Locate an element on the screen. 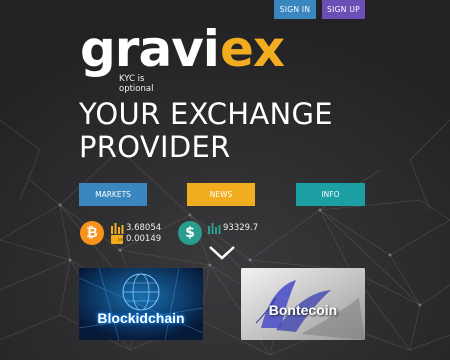 Image resolution: width=450 pixels, height=360 pixels. sign-up-button: SIGN UP is located at coordinates (343, 9).